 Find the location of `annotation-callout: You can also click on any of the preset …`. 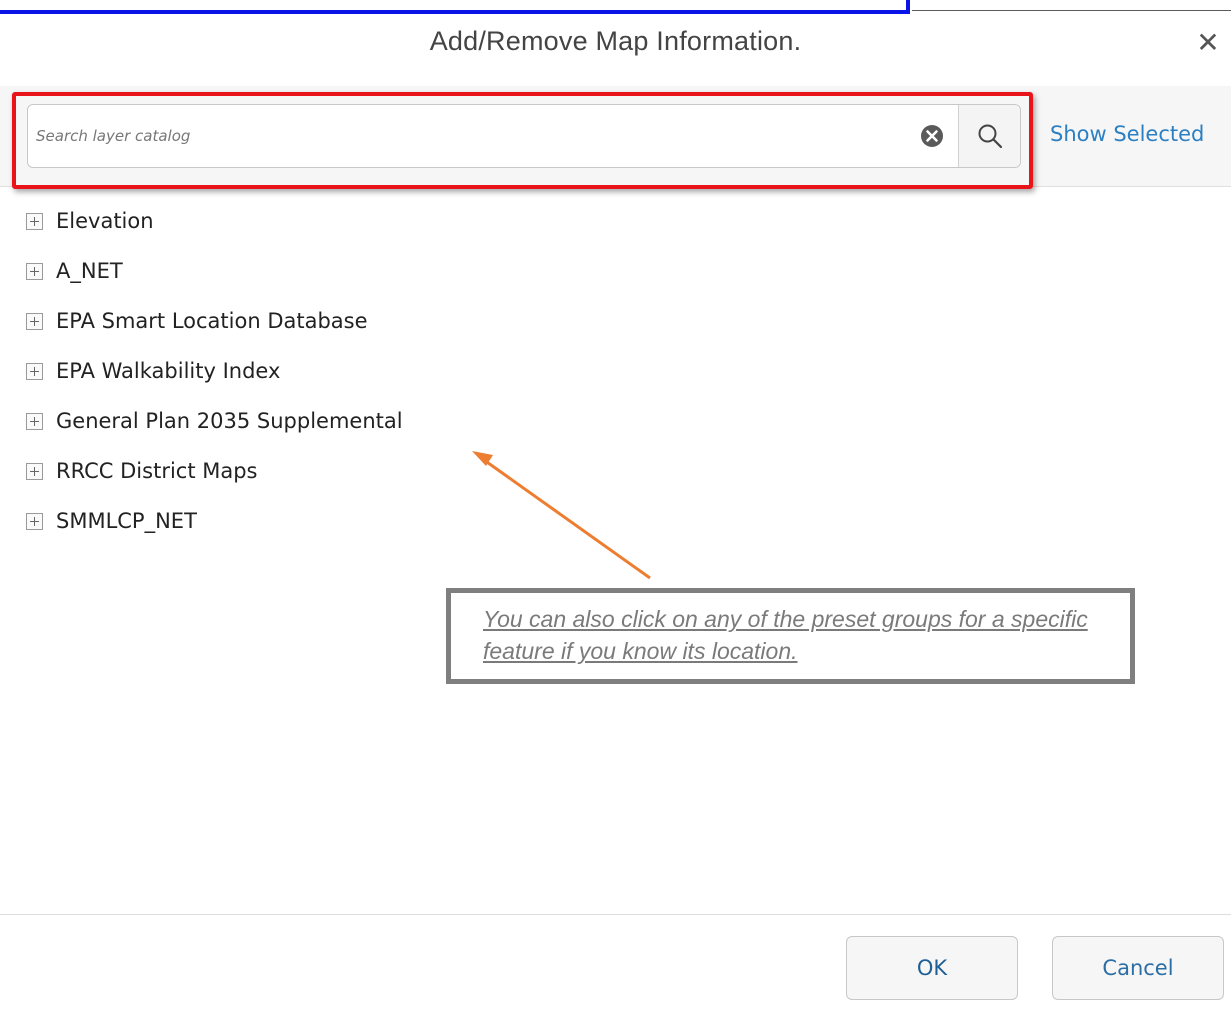

annotation-callout: You can also click on any of the preset … is located at coordinates (790, 636).